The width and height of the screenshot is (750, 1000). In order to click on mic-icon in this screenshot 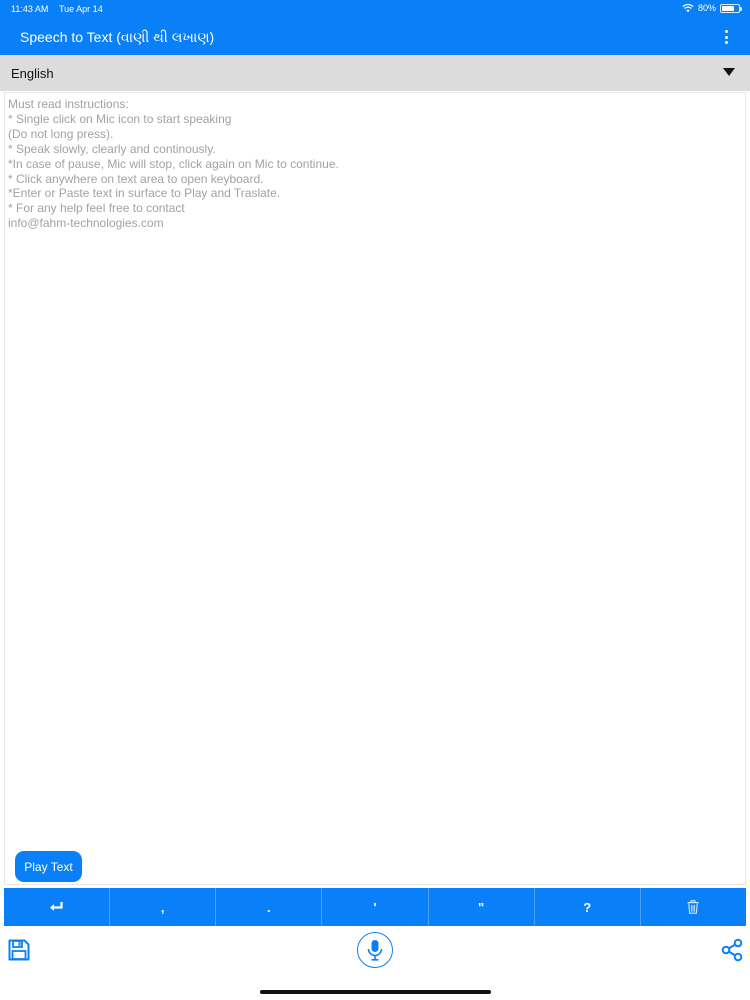, I will do `click(375, 950)`.